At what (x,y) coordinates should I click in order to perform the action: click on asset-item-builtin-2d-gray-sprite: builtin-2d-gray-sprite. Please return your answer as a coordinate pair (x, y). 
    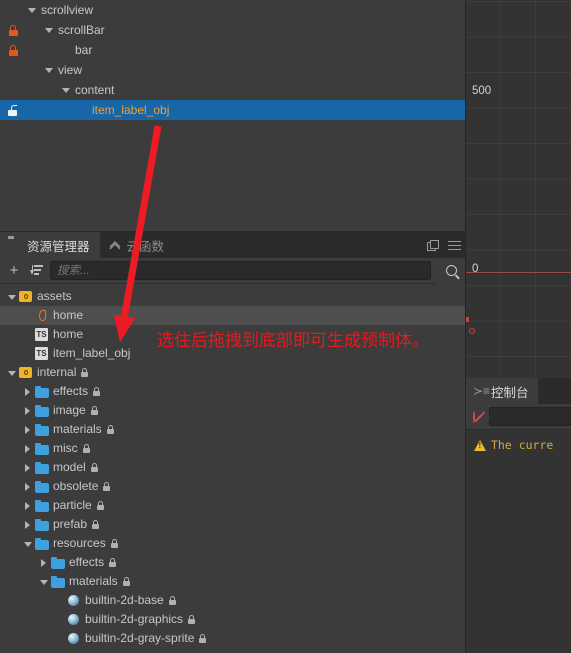
    Looking at the image, I should click on (232, 638).